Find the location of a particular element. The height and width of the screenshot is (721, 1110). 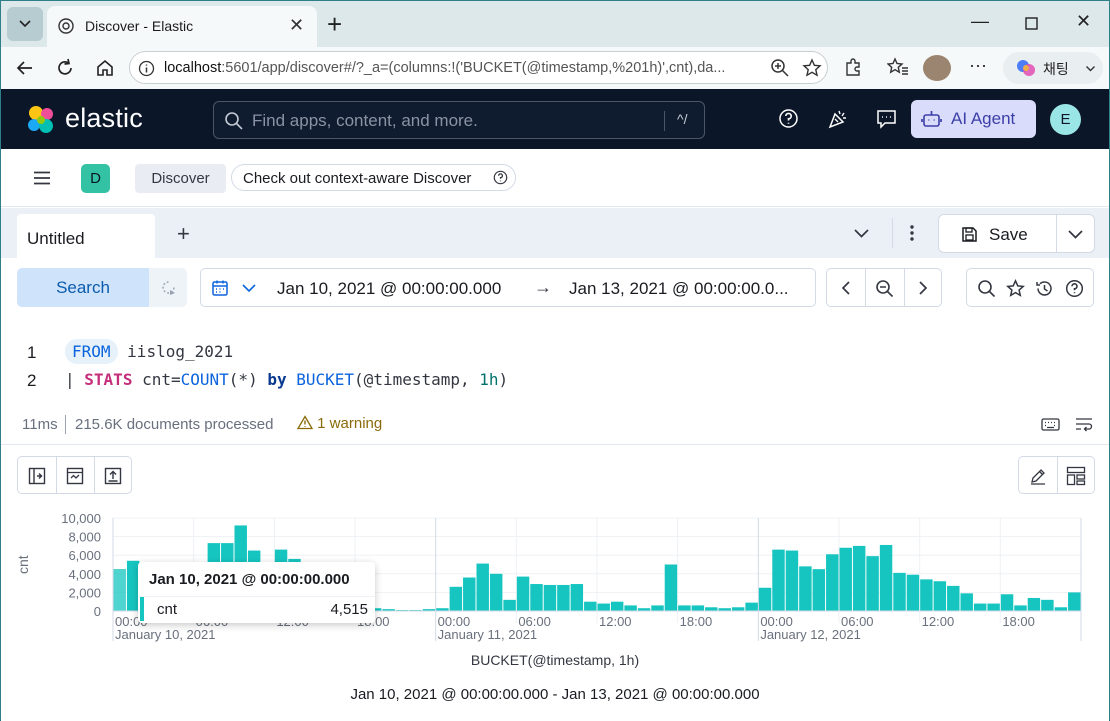

star-icon is located at coordinates (1015, 288).